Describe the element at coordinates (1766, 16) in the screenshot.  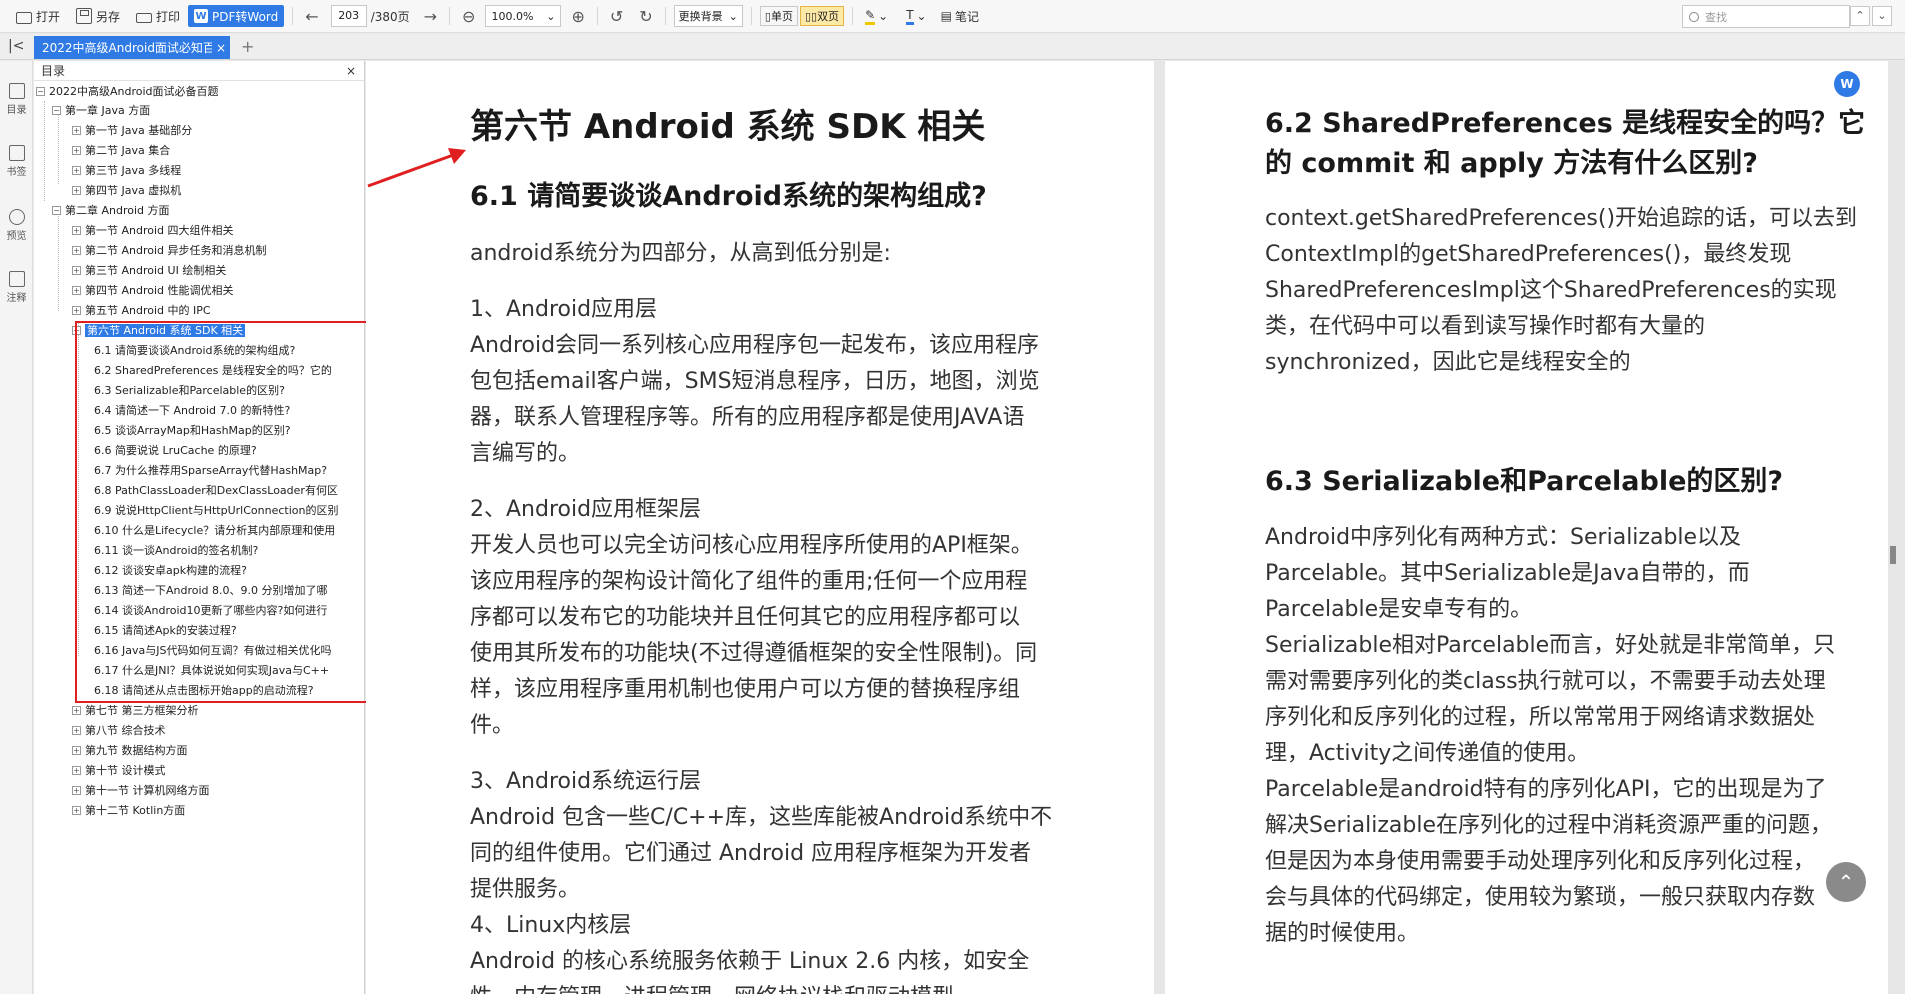
I see `search-input: 查找` at that location.